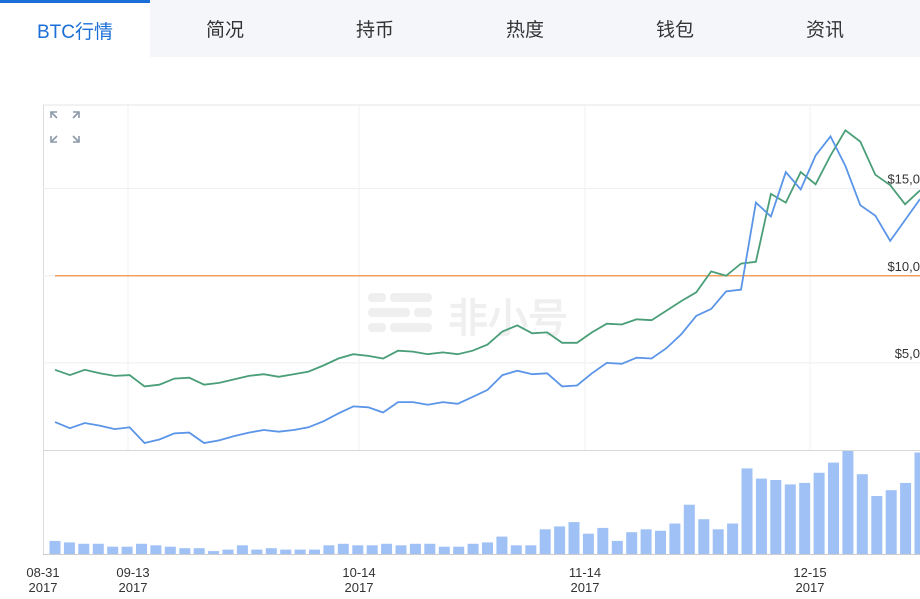  I want to click on fullscreen-expand-icon, so click(65, 127).